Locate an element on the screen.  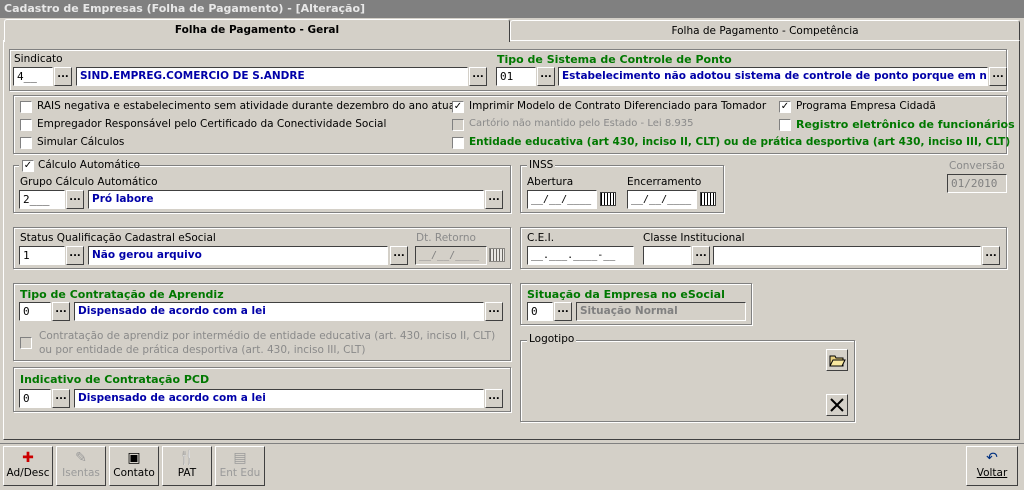
status-name-field: Não gerou arquivo is located at coordinates (238, 255).